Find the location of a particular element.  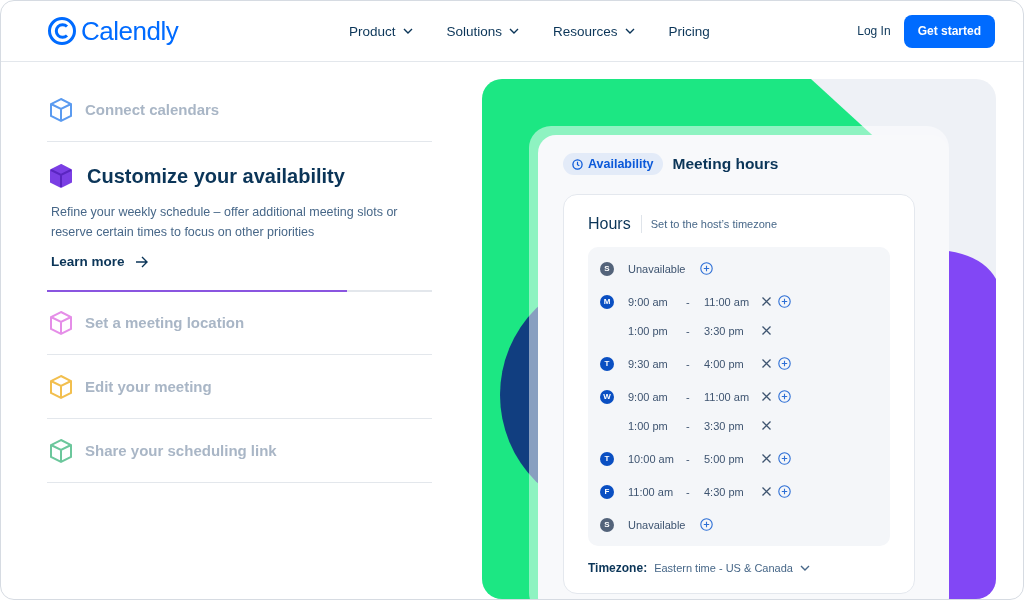

start-time: 10:00 am is located at coordinates (657, 458).